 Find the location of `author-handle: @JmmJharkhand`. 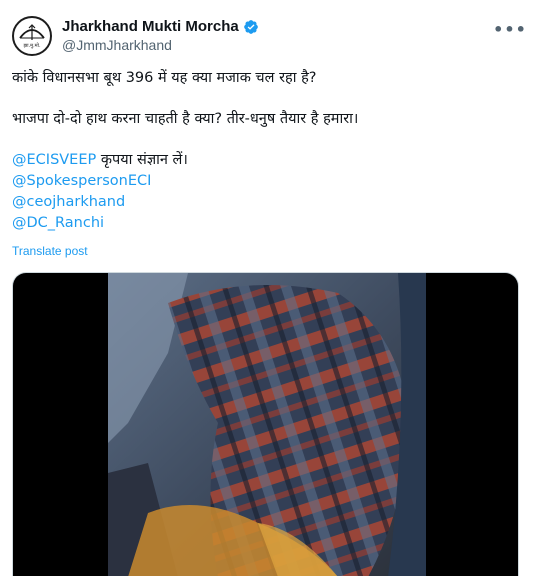

author-handle: @JmmJharkhand is located at coordinates (160, 45).